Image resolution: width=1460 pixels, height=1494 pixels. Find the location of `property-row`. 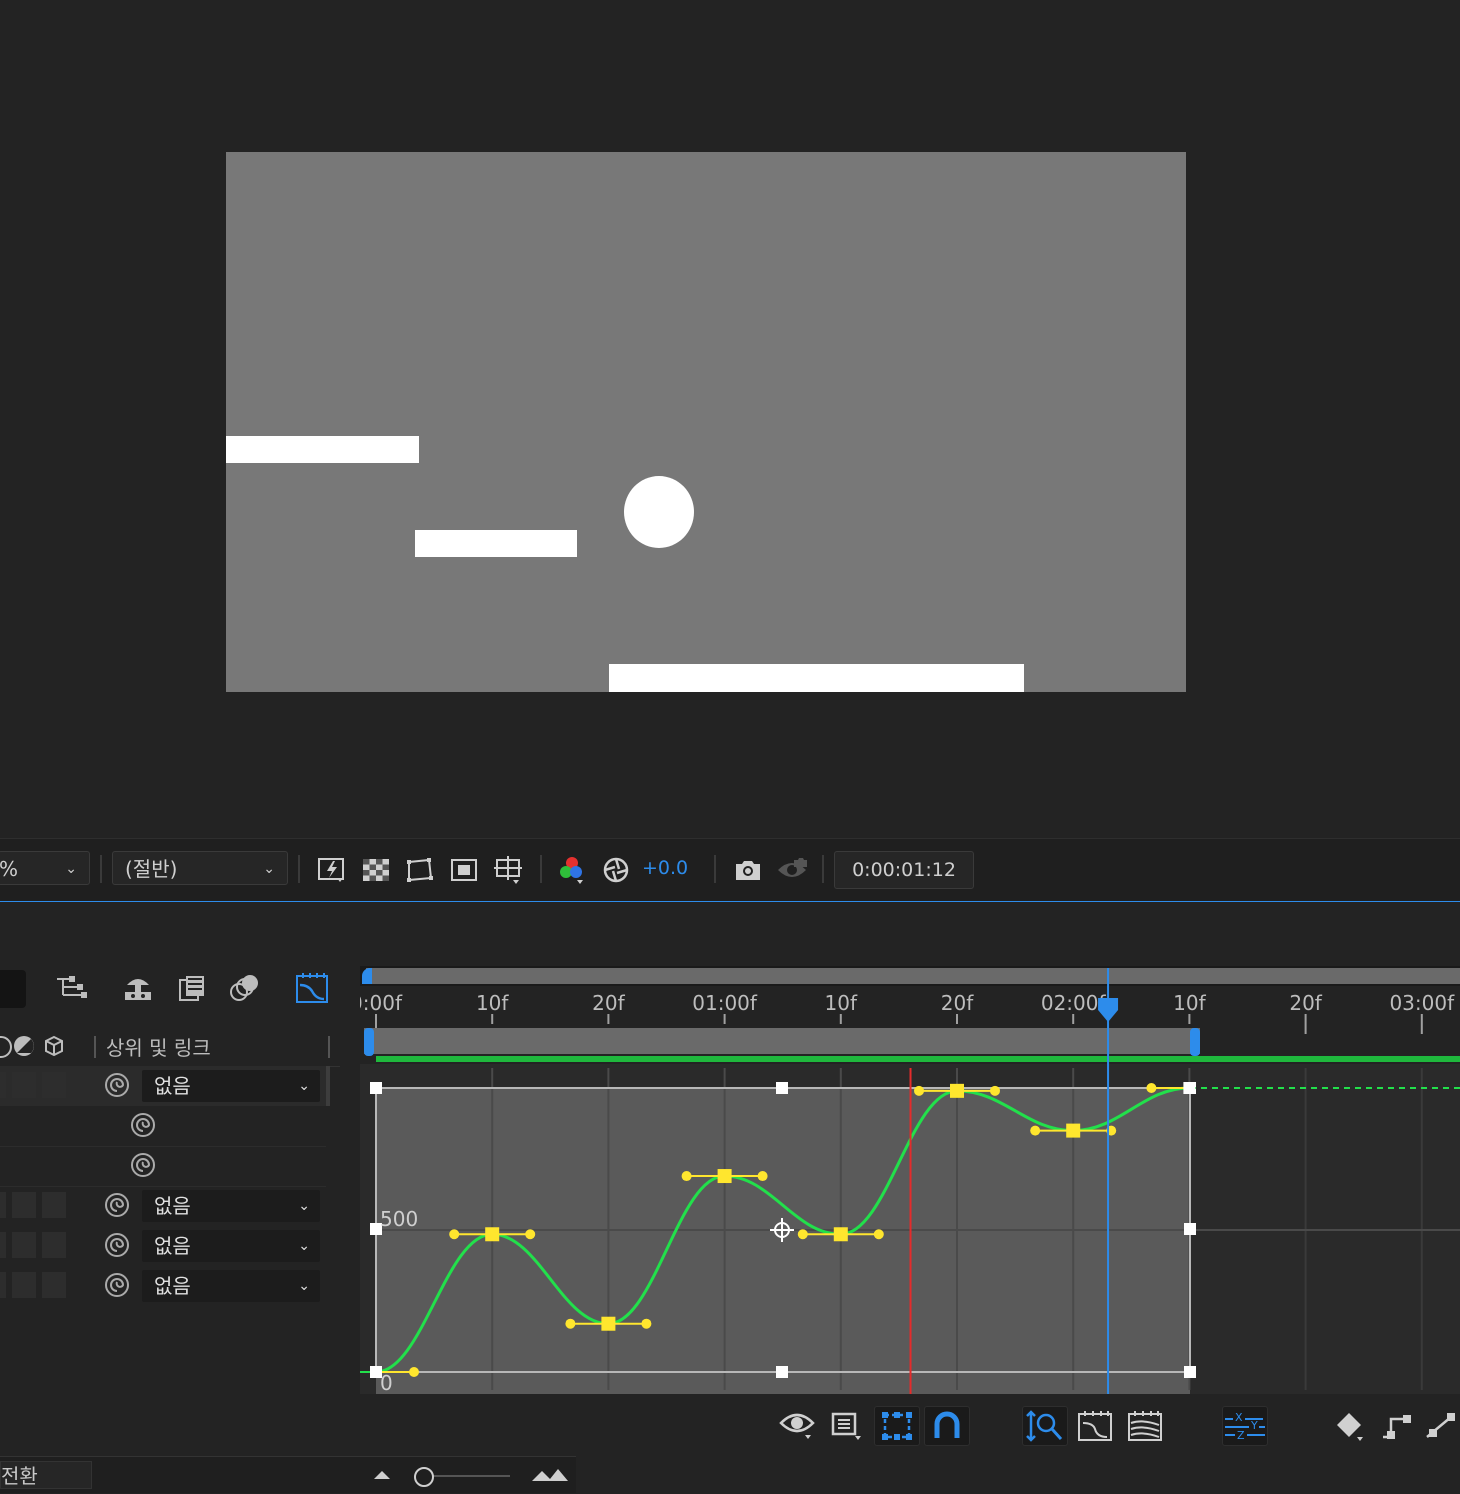

property-row is located at coordinates (163, 1166).